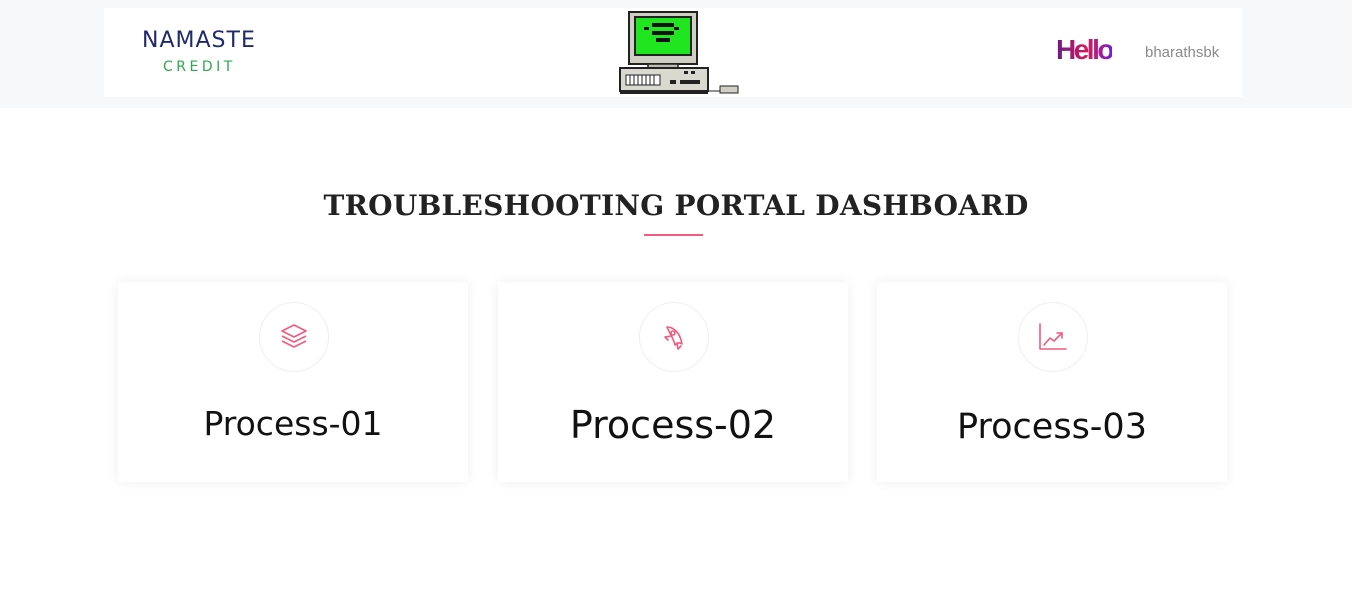 The height and width of the screenshot is (603, 1352). I want to click on process-card-03: Process-03, so click(1052, 382).